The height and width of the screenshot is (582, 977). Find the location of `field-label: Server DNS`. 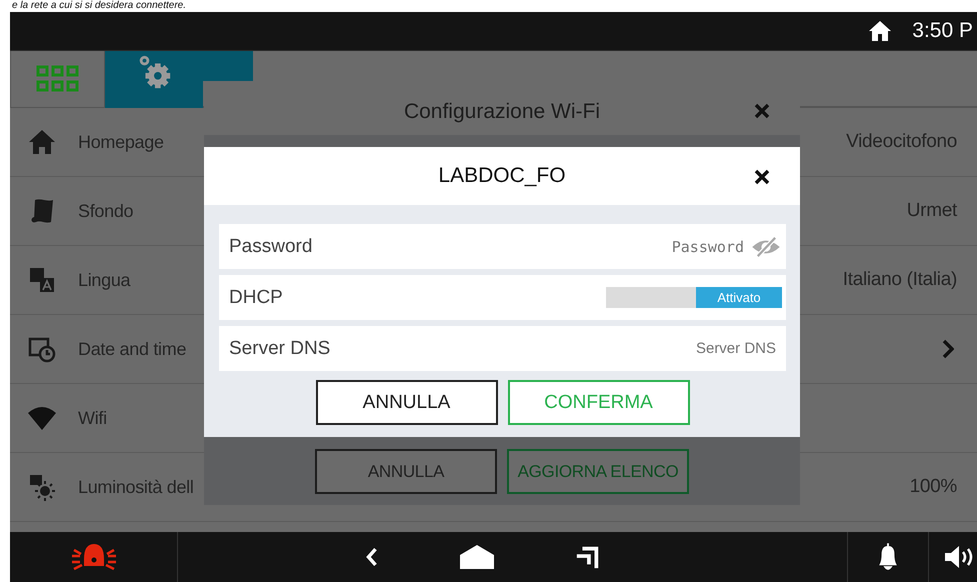

field-label: Server DNS is located at coordinates (274, 348).